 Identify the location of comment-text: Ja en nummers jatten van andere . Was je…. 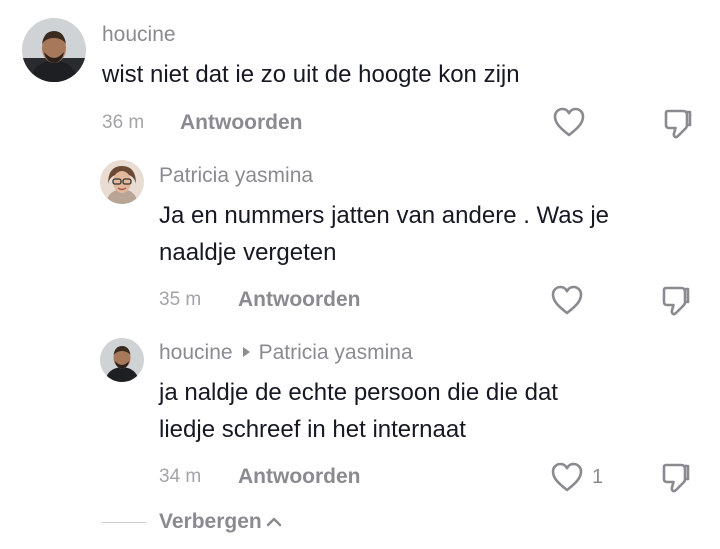
(384, 234).